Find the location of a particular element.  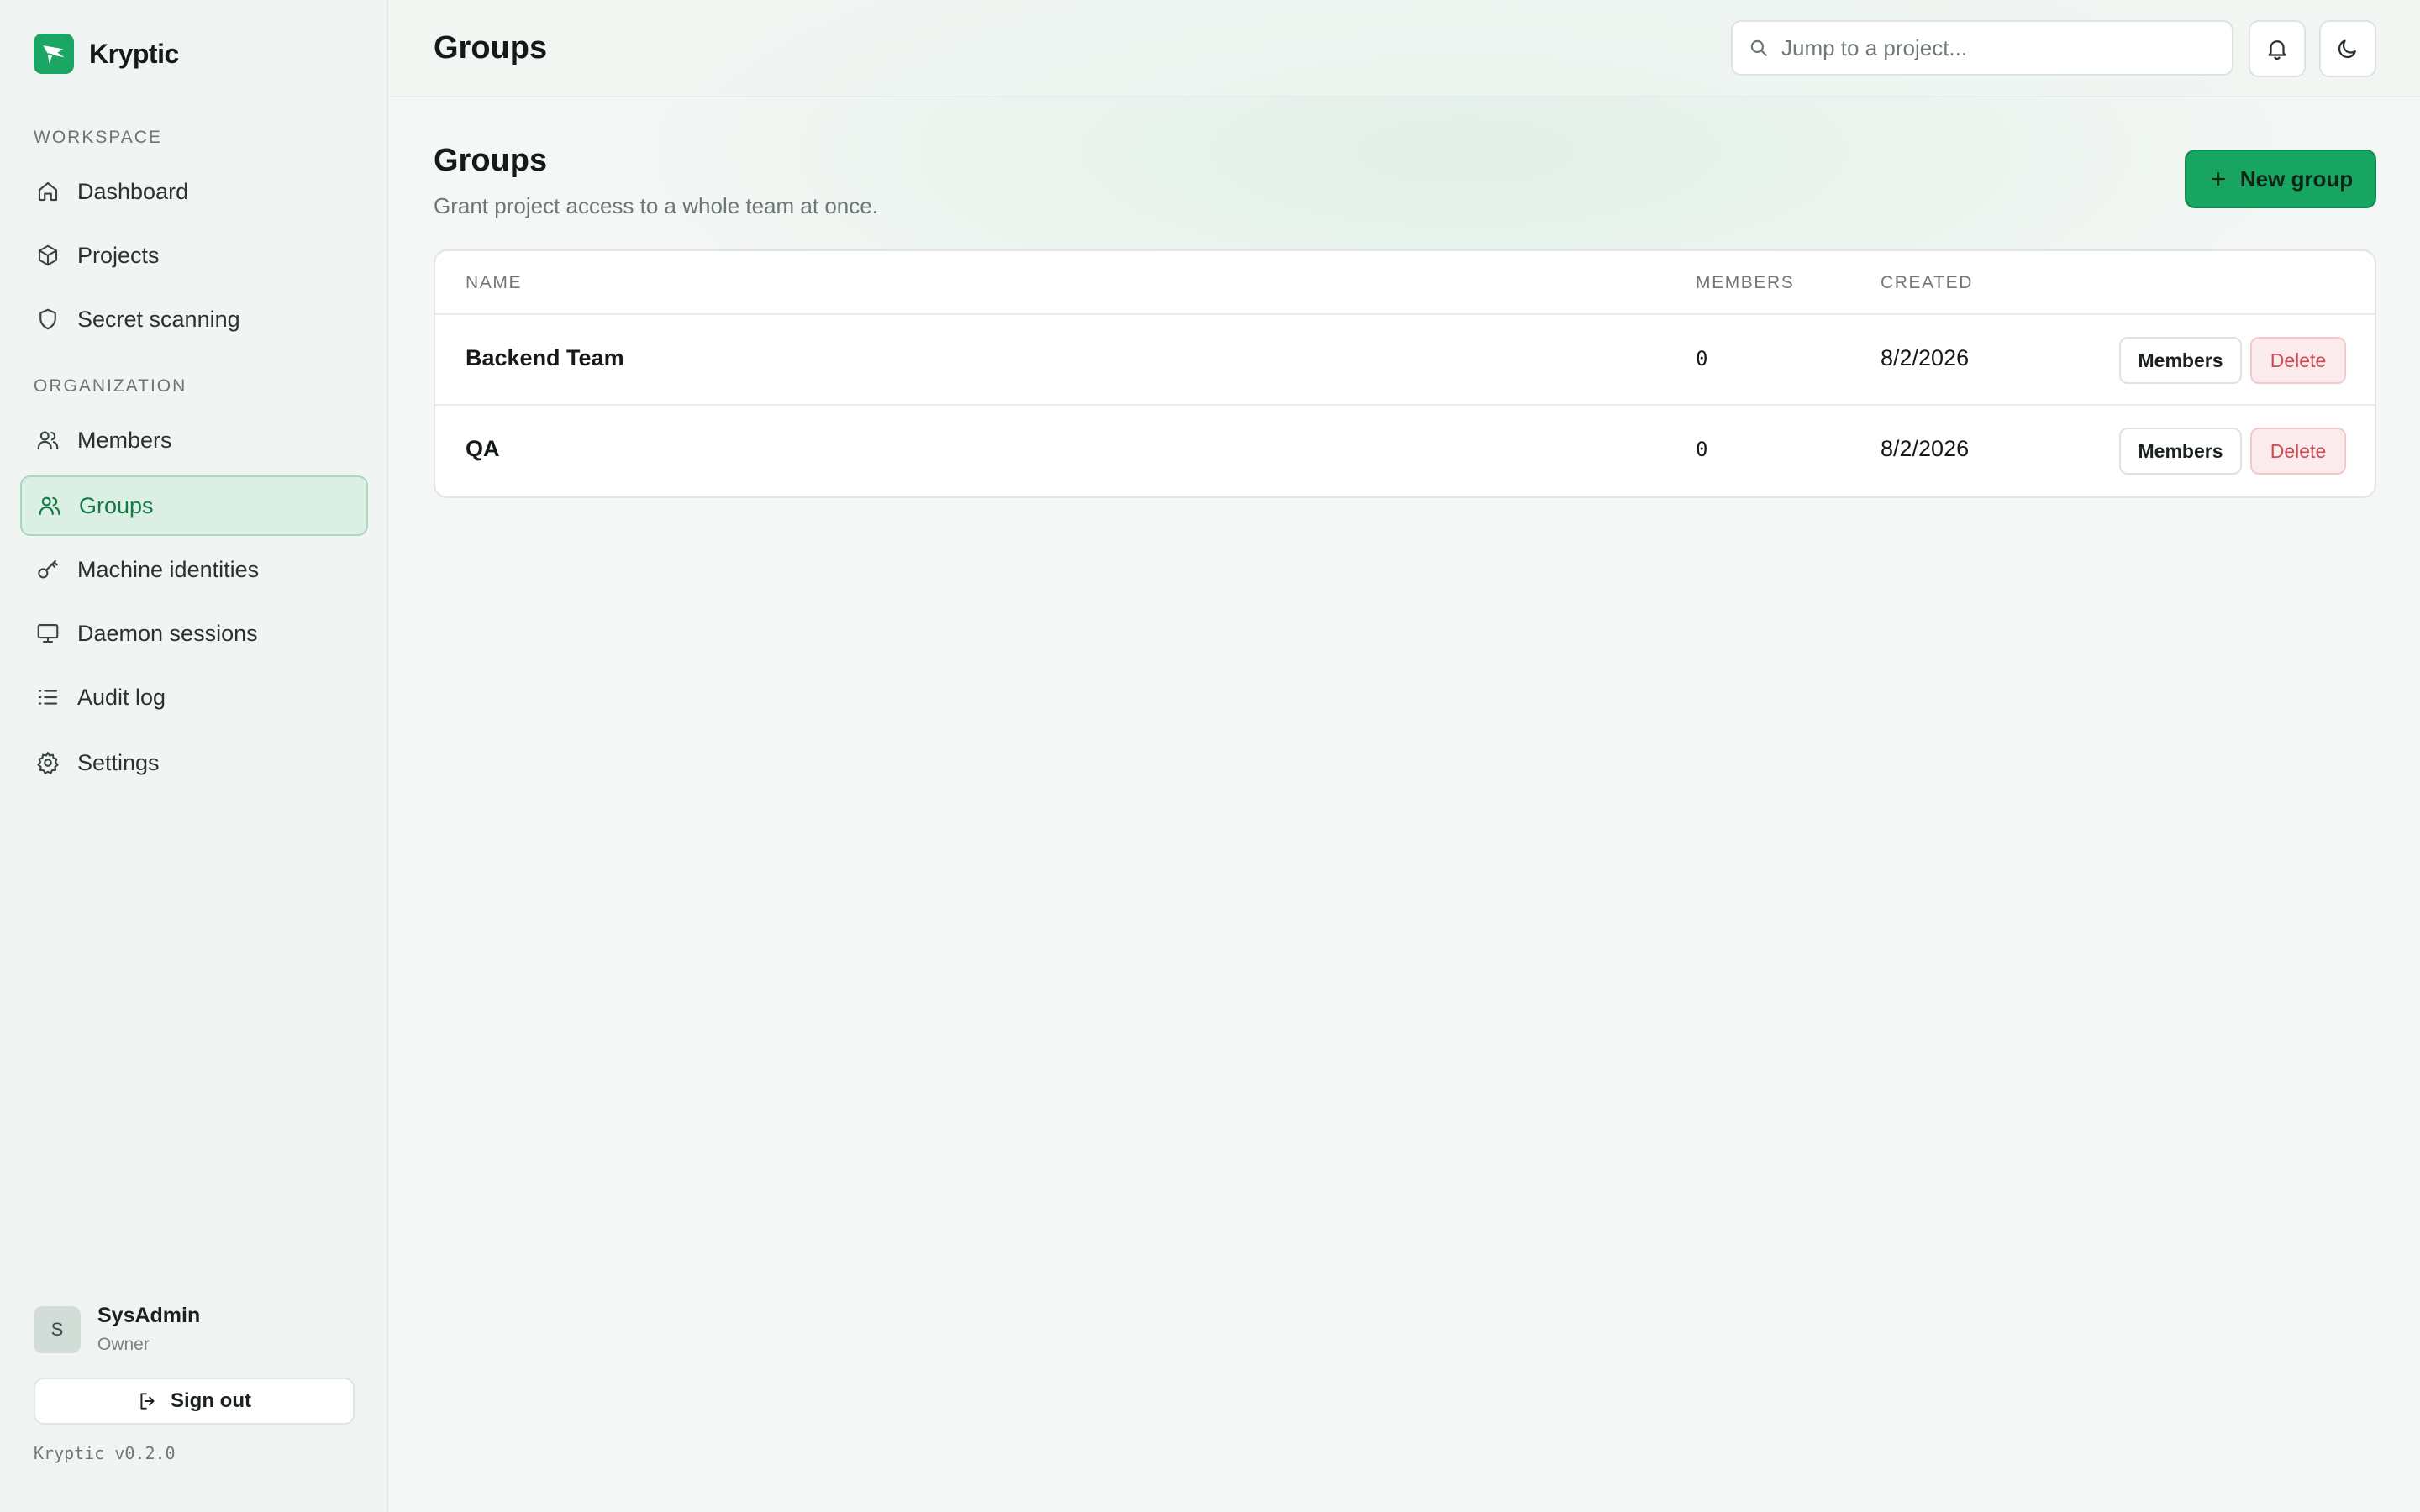

table-header: NAME MEMBERS CREATED is located at coordinates (1405, 283).